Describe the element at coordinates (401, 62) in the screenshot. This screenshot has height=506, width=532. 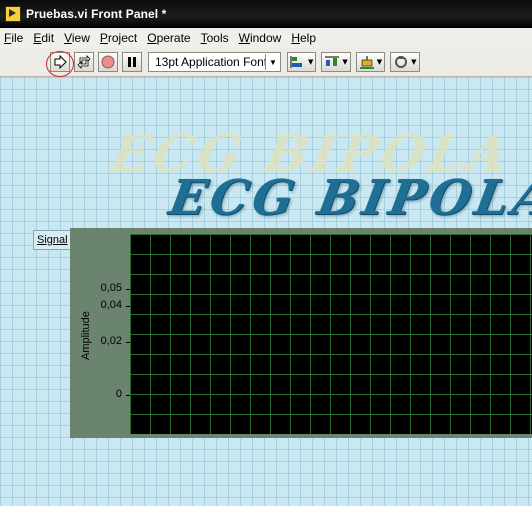
I see `reorder-icon` at that location.